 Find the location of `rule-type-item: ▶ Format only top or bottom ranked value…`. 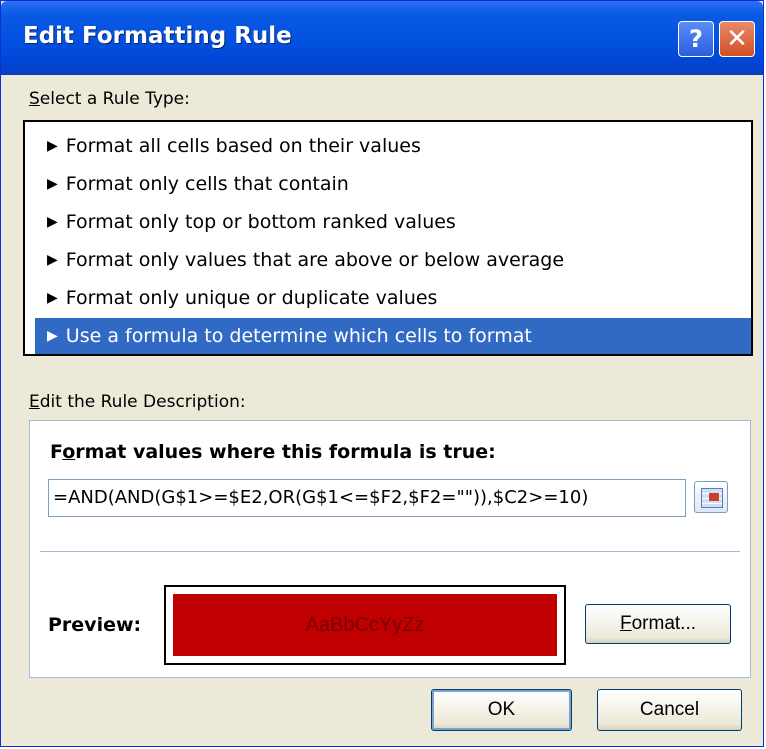

rule-type-item: ▶ Format only top or bottom ranked value… is located at coordinates (393, 222).